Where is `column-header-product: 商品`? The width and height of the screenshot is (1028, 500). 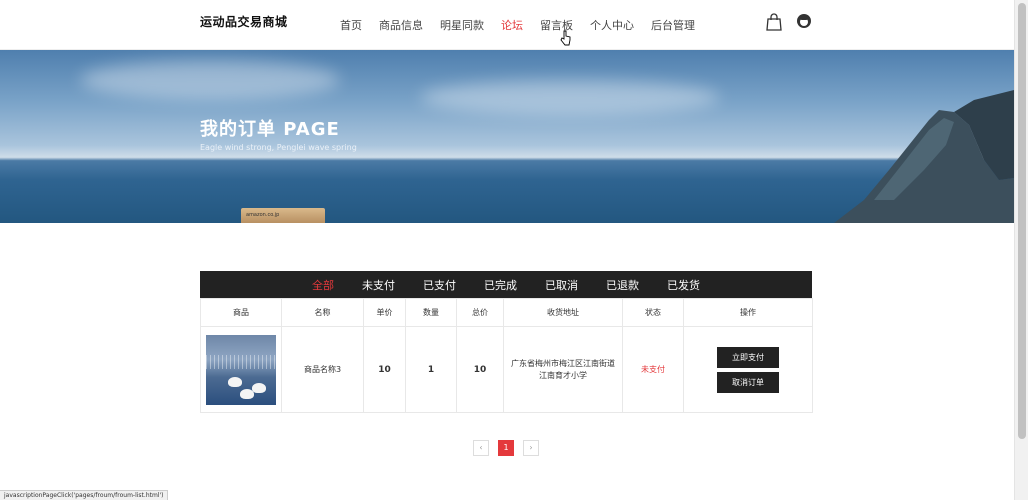
column-header-product: 商品 is located at coordinates (241, 312).